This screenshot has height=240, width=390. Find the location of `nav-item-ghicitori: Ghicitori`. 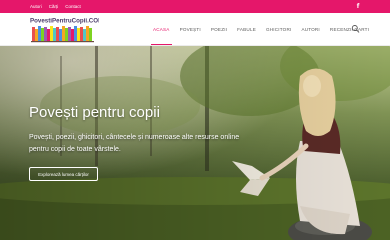

nav-item-ghicitori: Ghicitori is located at coordinates (278, 29).